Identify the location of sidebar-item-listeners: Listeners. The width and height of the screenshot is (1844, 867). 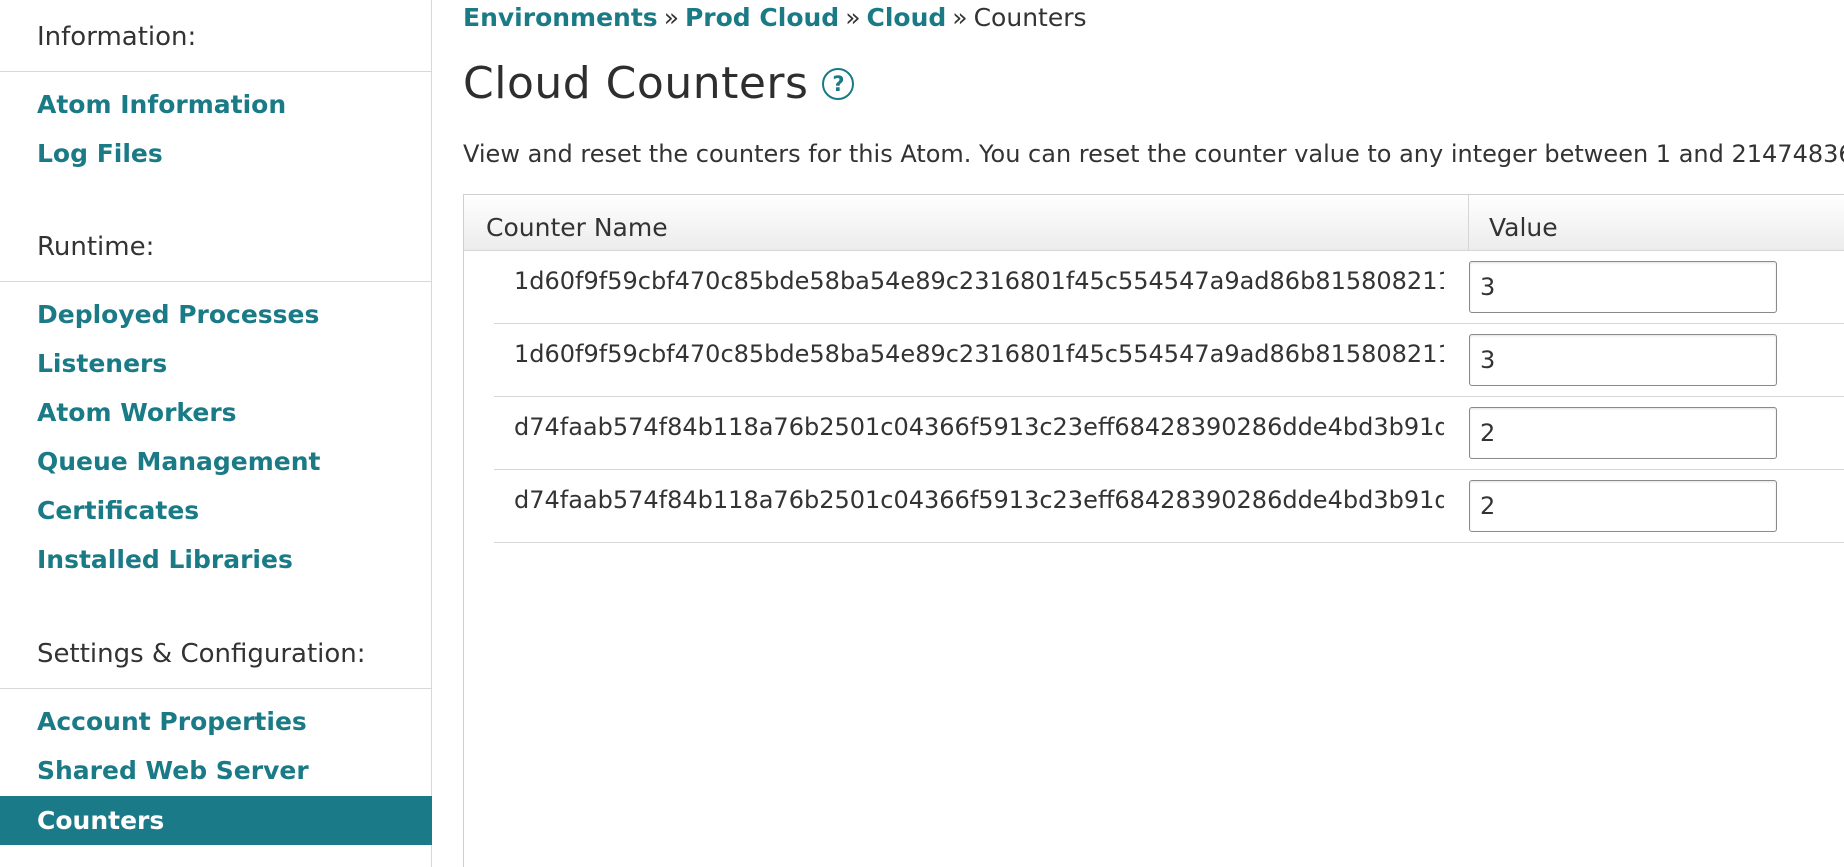
(216, 363).